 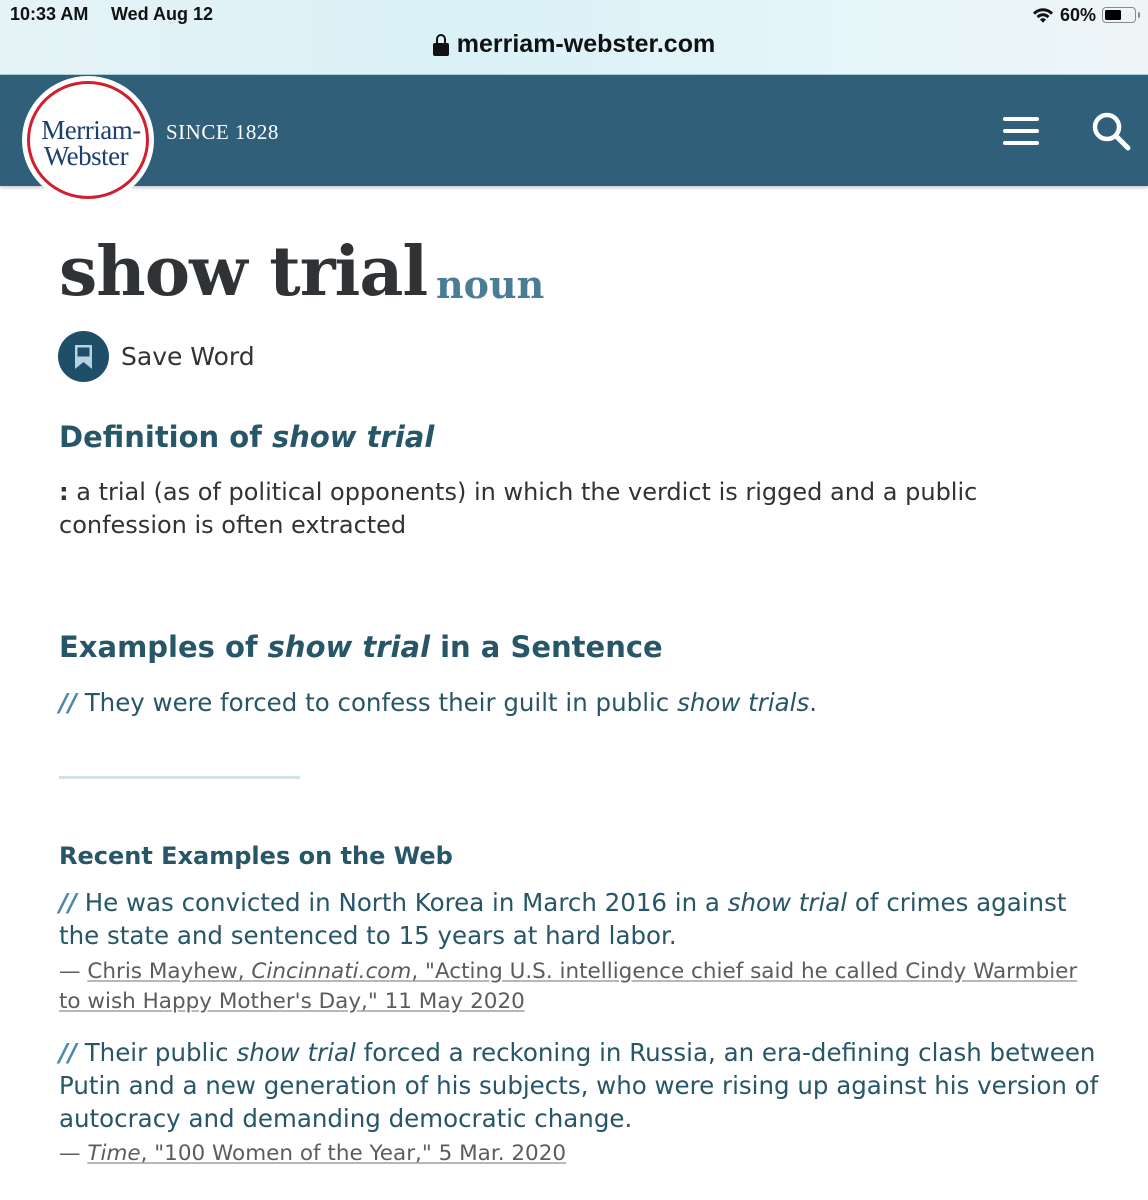 What do you see at coordinates (1022, 132) in the screenshot?
I see `hamburger-menu-icon` at bounding box center [1022, 132].